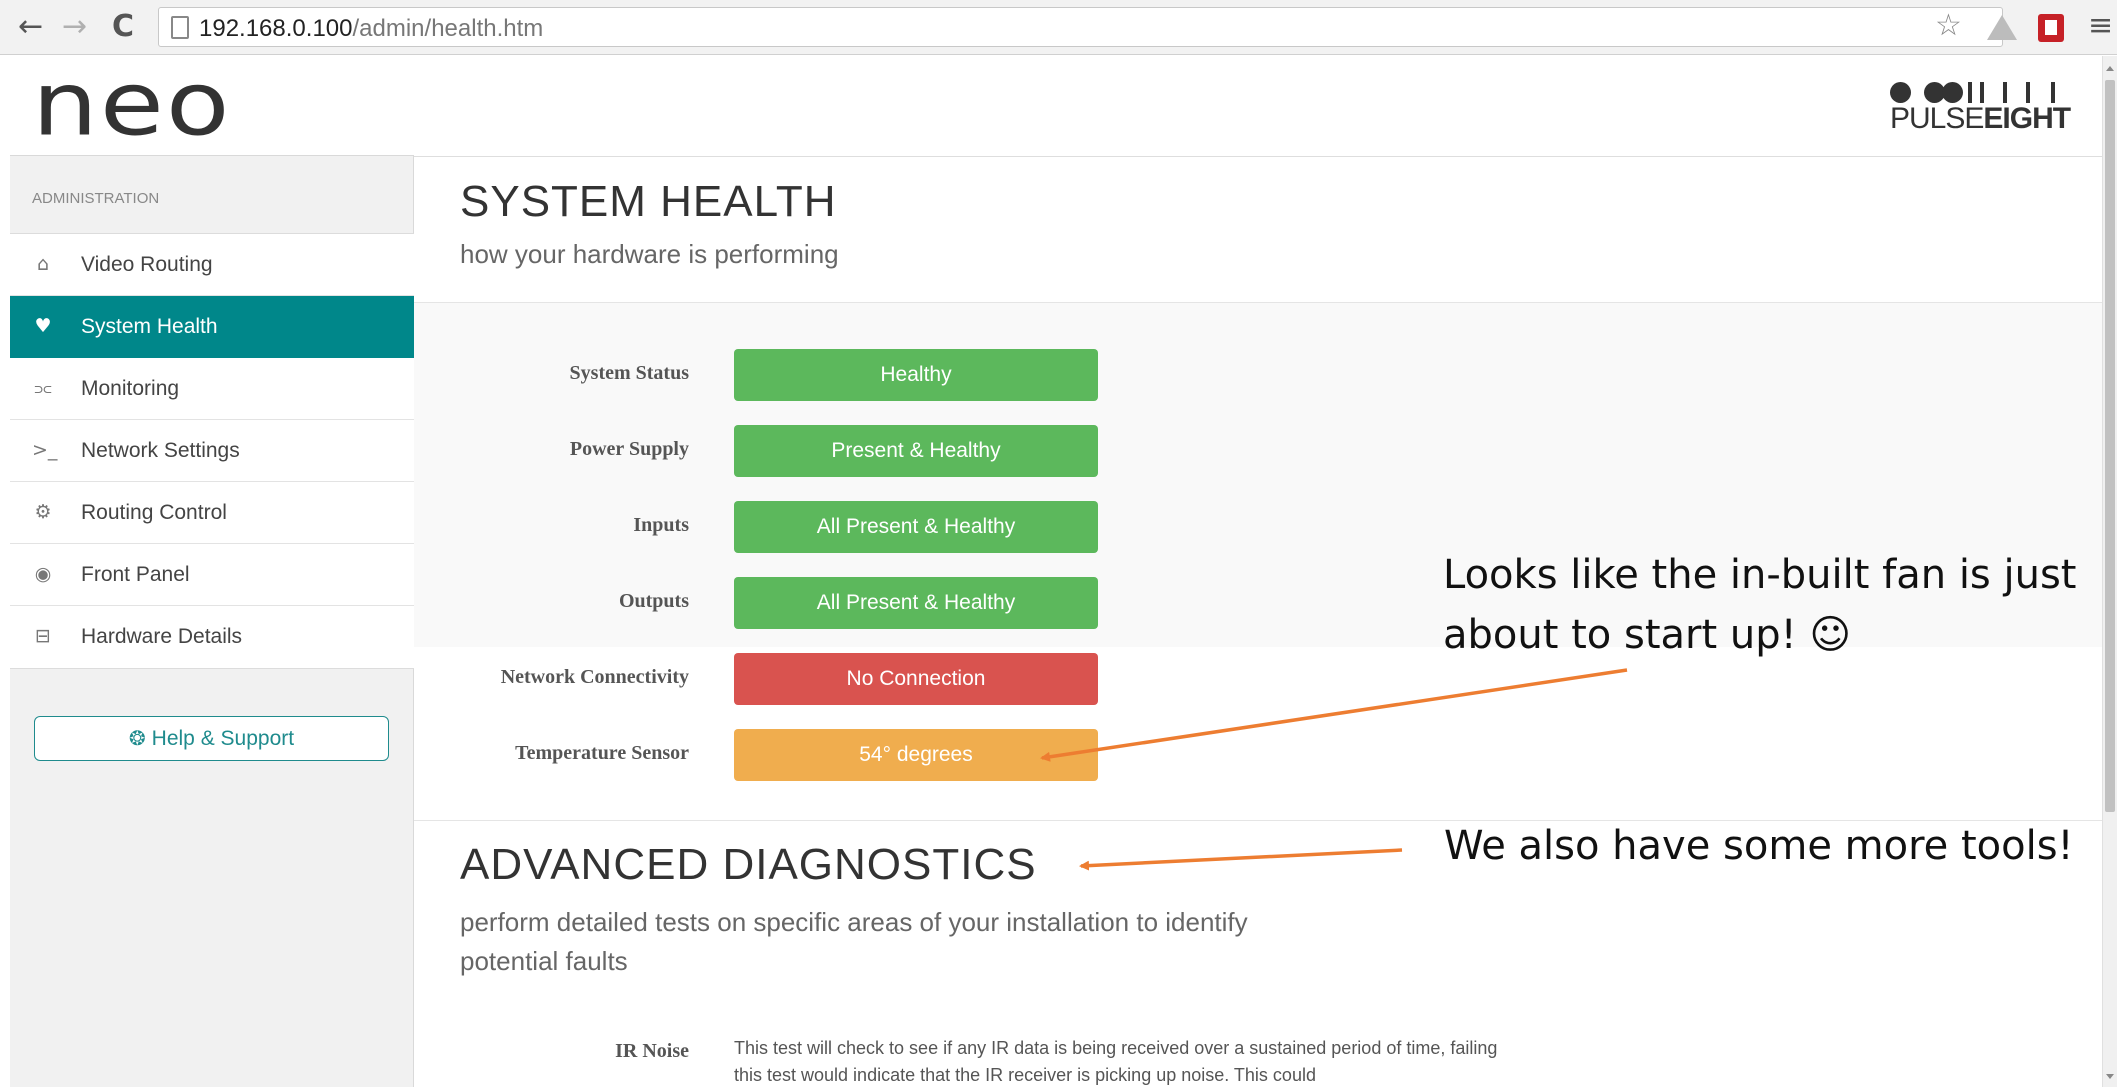 The image size is (2117, 1087). What do you see at coordinates (180, 27) in the screenshot?
I see `page-icon` at bounding box center [180, 27].